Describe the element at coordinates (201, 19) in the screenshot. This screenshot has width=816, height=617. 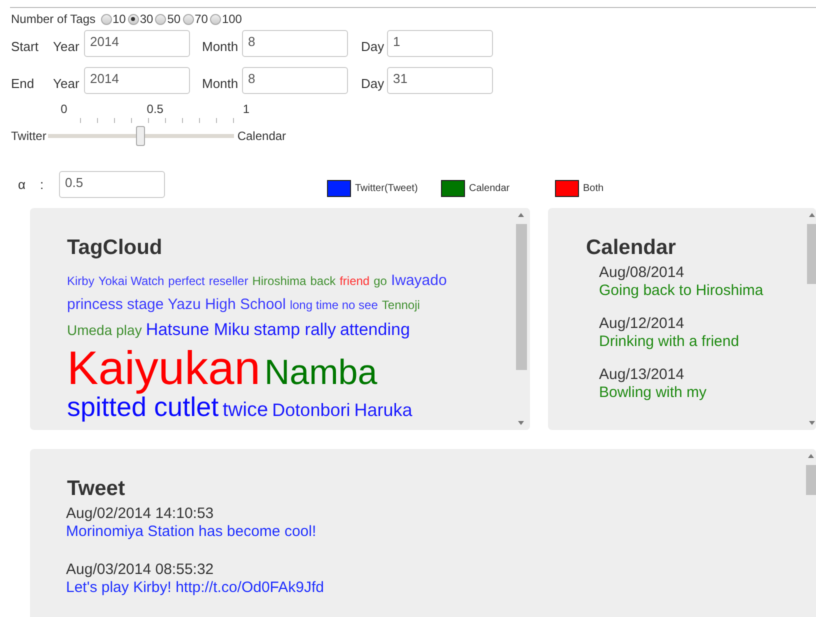
I see `radio-label: 70` at that location.